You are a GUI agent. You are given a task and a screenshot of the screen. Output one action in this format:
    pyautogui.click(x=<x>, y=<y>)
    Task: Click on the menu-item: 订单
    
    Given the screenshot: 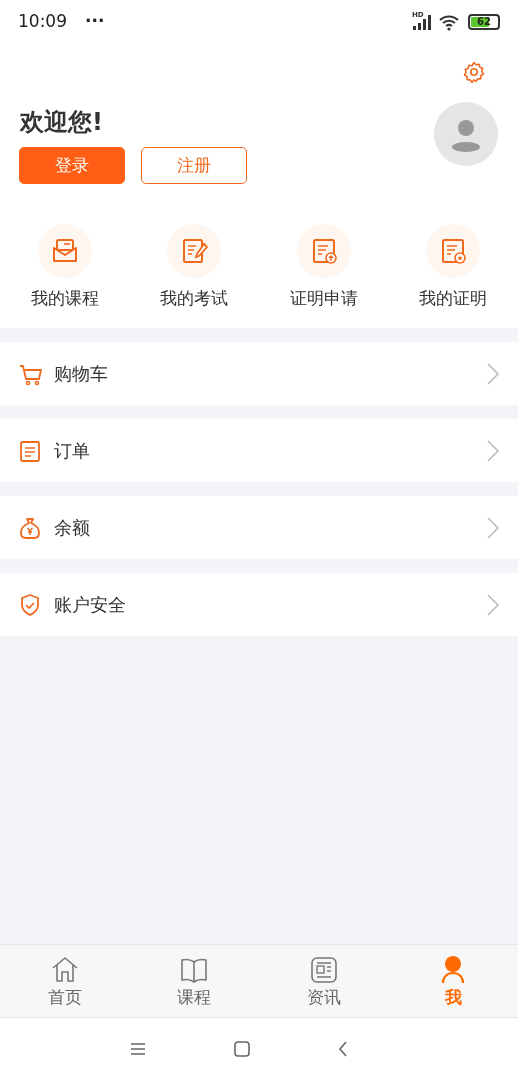 What is the action you would take?
    pyautogui.click(x=259, y=450)
    